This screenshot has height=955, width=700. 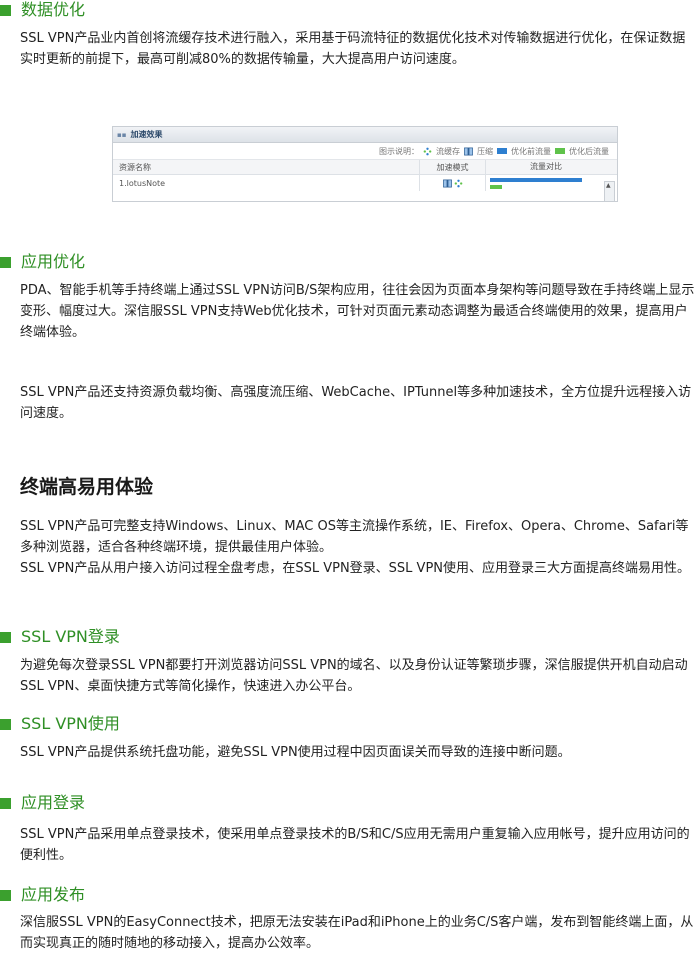 What do you see at coordinates (135, 167) in the screenshot?
I see `col-header-resource: 资源名称` at bounding box center [135, 167].